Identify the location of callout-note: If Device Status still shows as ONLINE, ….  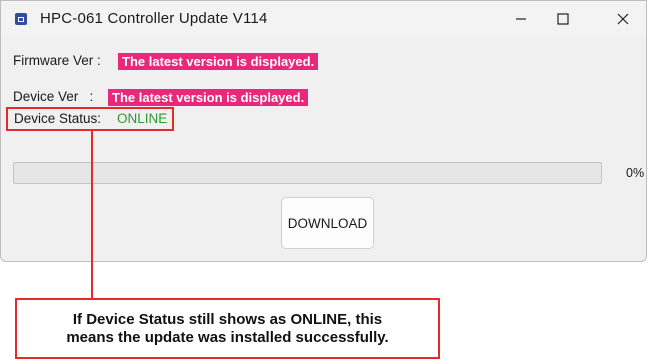
(227, 328).